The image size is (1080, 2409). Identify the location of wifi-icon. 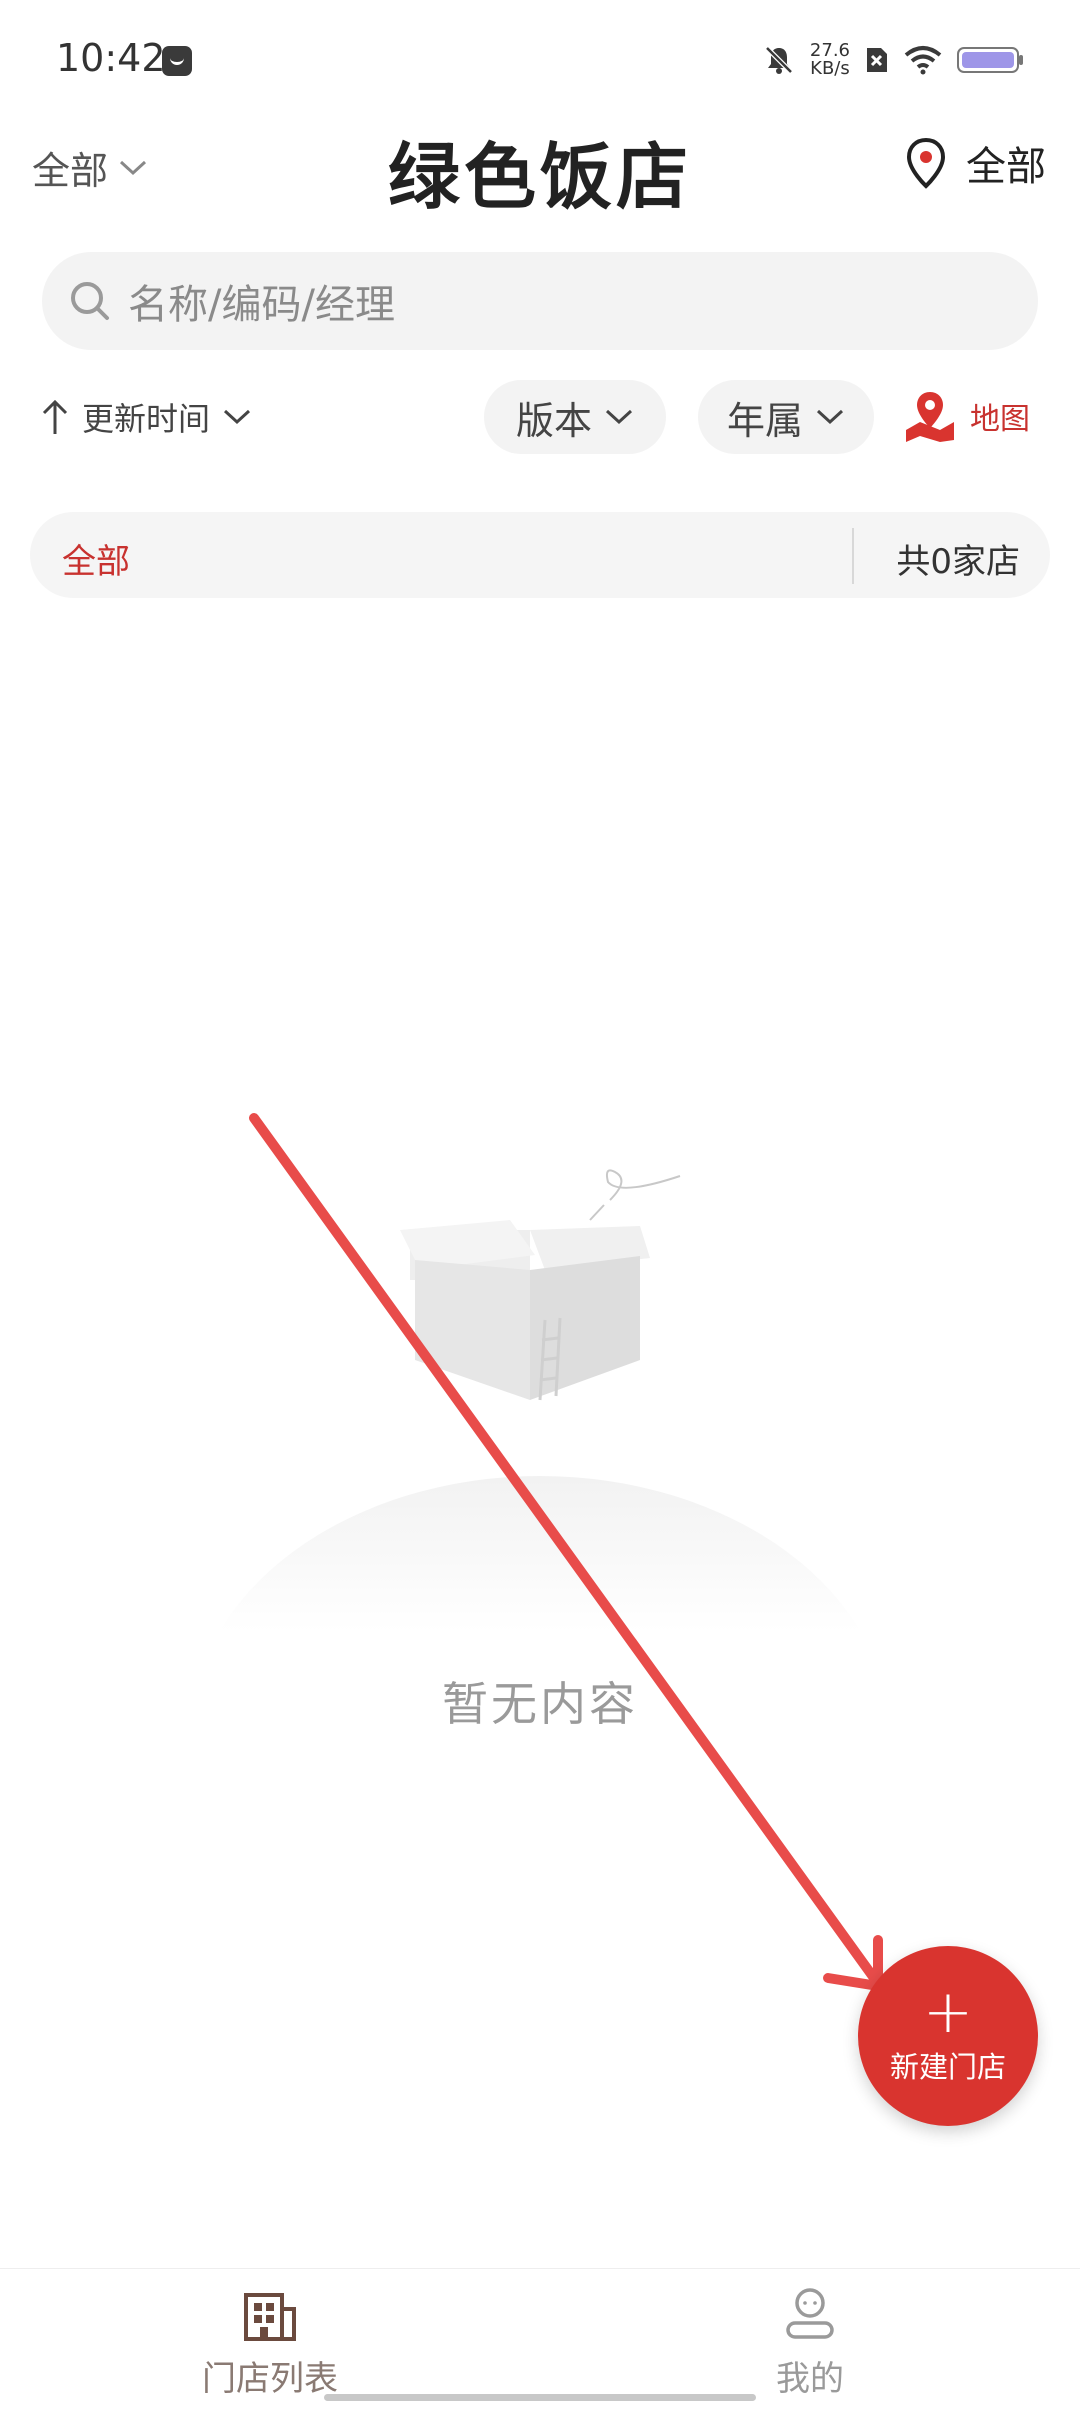
(923, 60).